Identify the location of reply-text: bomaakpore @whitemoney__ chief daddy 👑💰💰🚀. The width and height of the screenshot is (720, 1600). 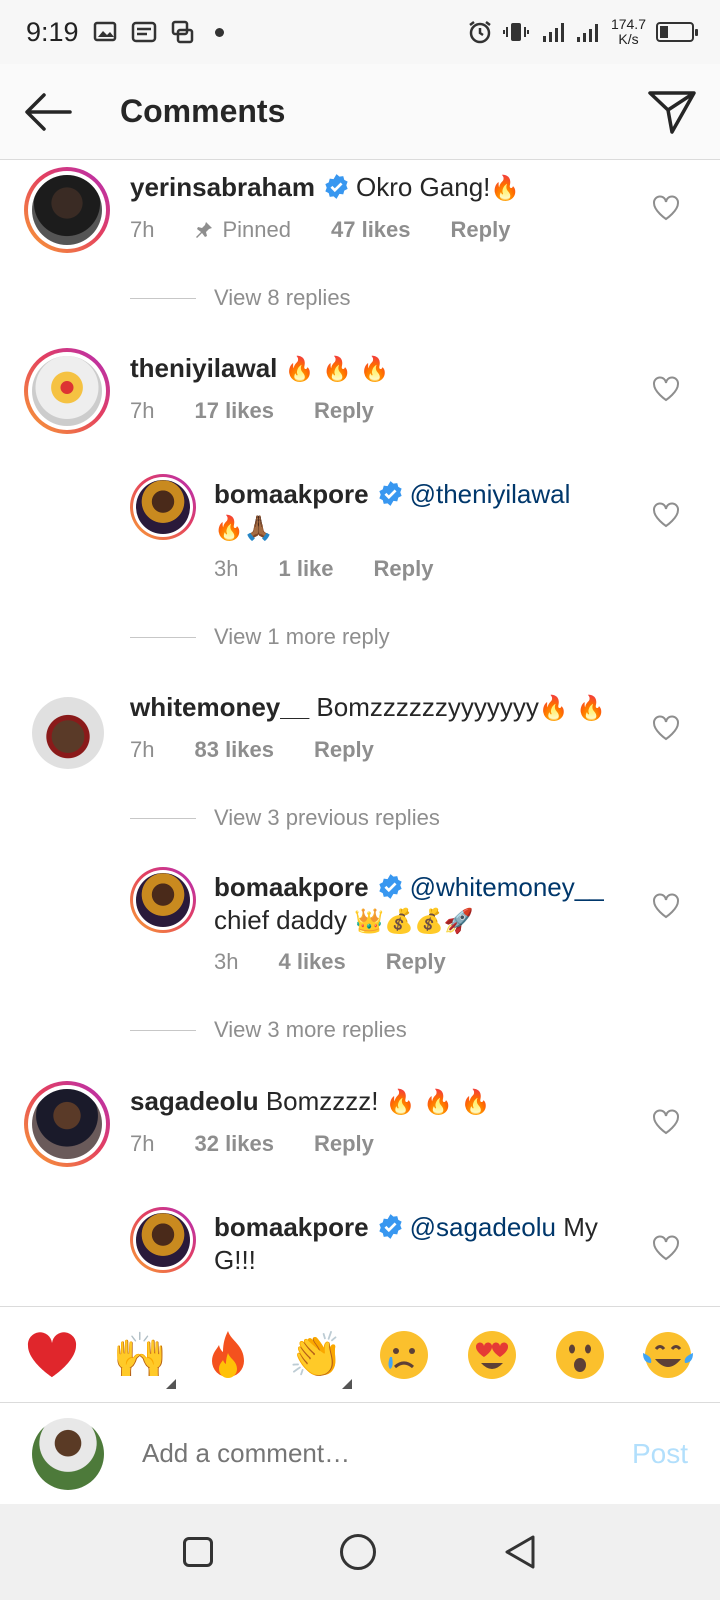
(424, 904).